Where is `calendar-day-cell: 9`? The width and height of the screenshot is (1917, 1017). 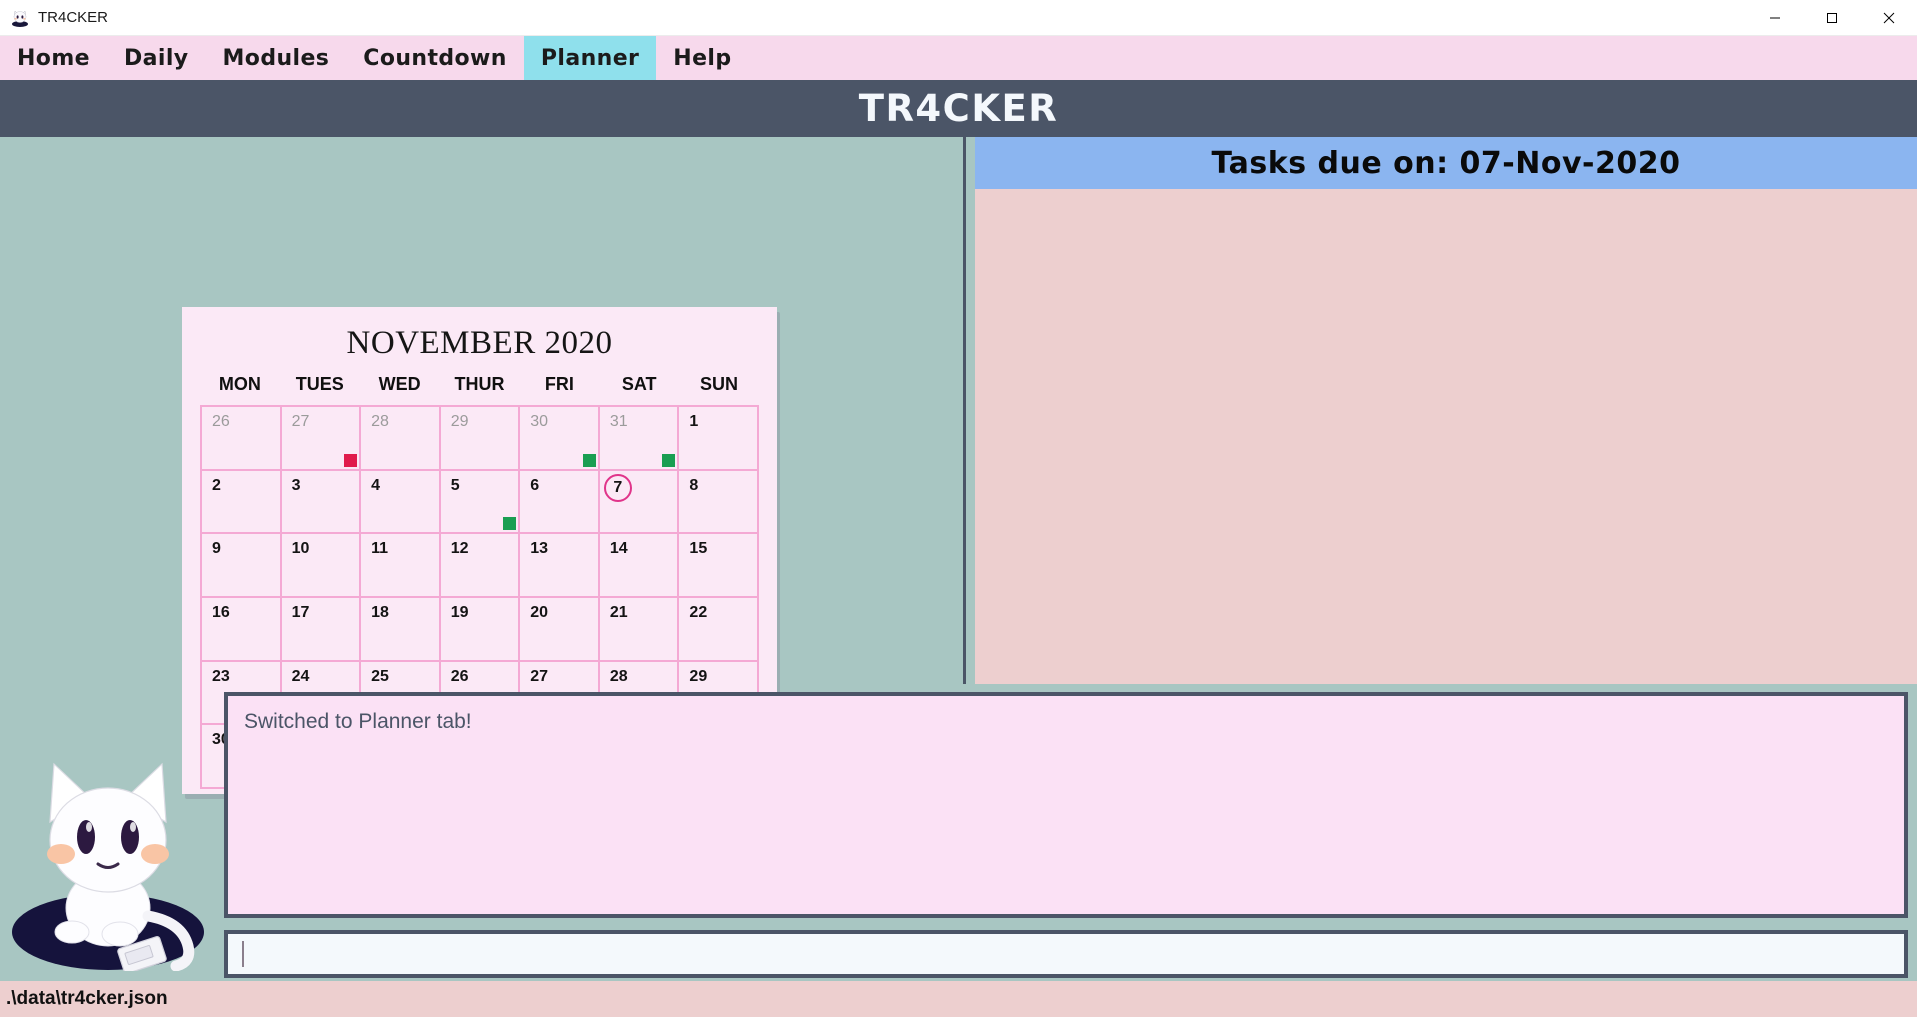
calendar-day-cell: 9 is located at coordinates (242, 566).